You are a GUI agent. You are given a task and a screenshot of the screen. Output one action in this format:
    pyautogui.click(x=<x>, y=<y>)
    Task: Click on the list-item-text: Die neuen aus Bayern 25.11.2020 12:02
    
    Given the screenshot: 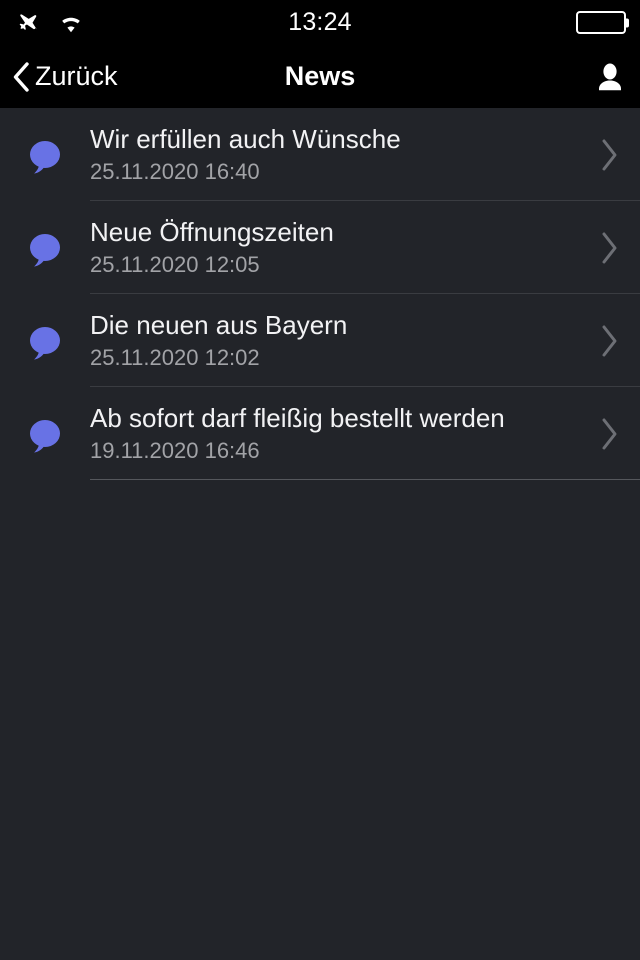 What is the action you would take?
    pyautogui.click(x=335, y=340)
    